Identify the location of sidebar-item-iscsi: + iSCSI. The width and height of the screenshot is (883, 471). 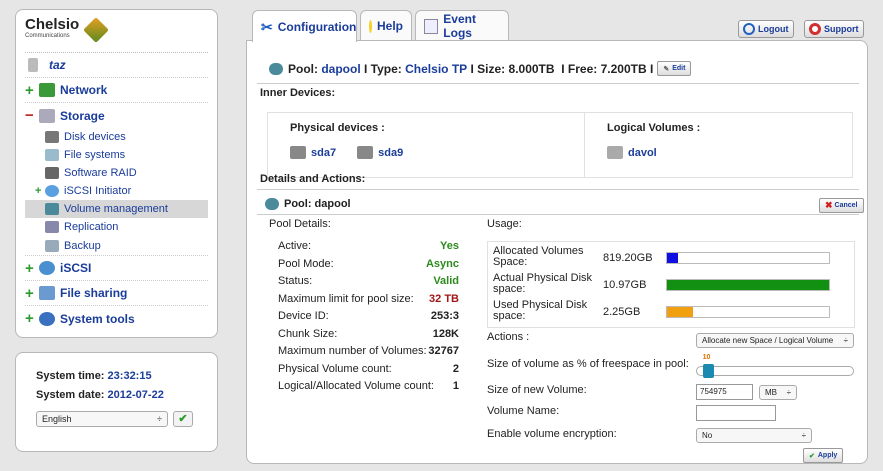
(116, 268).